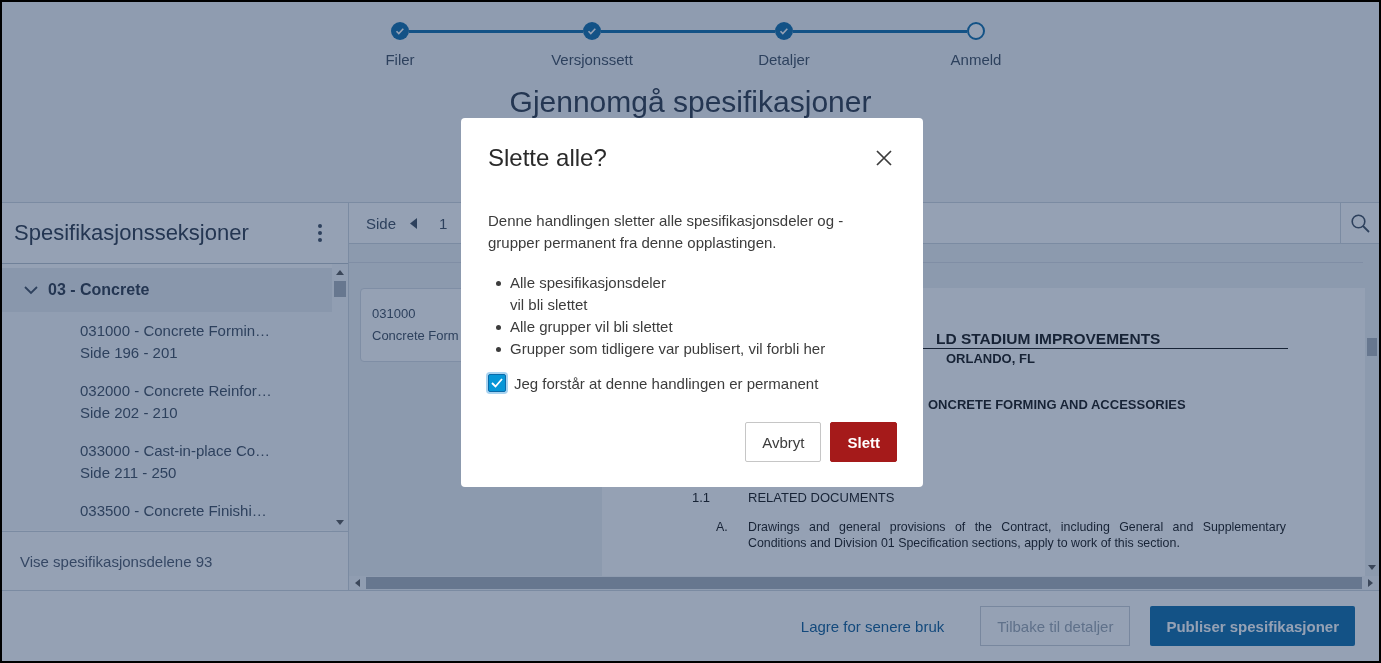 Image resolution: width=1381 pixels, height=663 pixels. I want to click on step-label: Detaljer, so click(784, 59).